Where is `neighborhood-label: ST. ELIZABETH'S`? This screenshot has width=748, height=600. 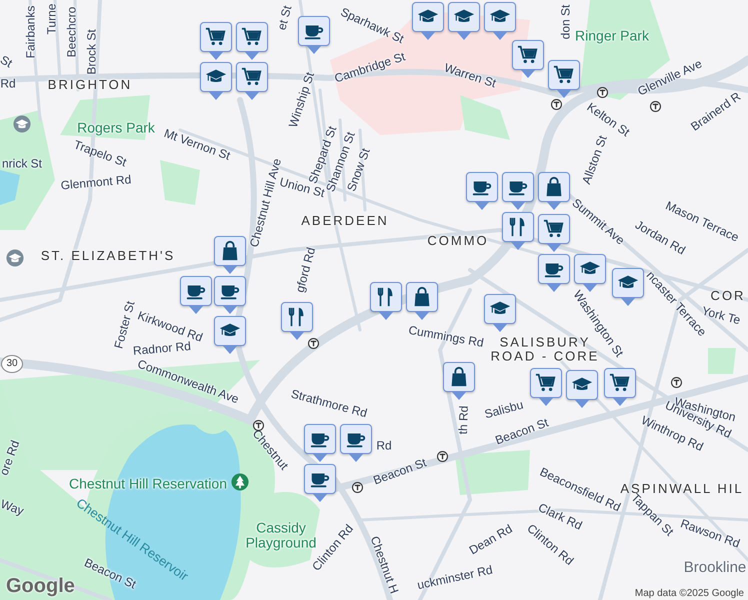
neighborhood-label: ST. ELIZABETH'S is located at coordinates (108, 256).